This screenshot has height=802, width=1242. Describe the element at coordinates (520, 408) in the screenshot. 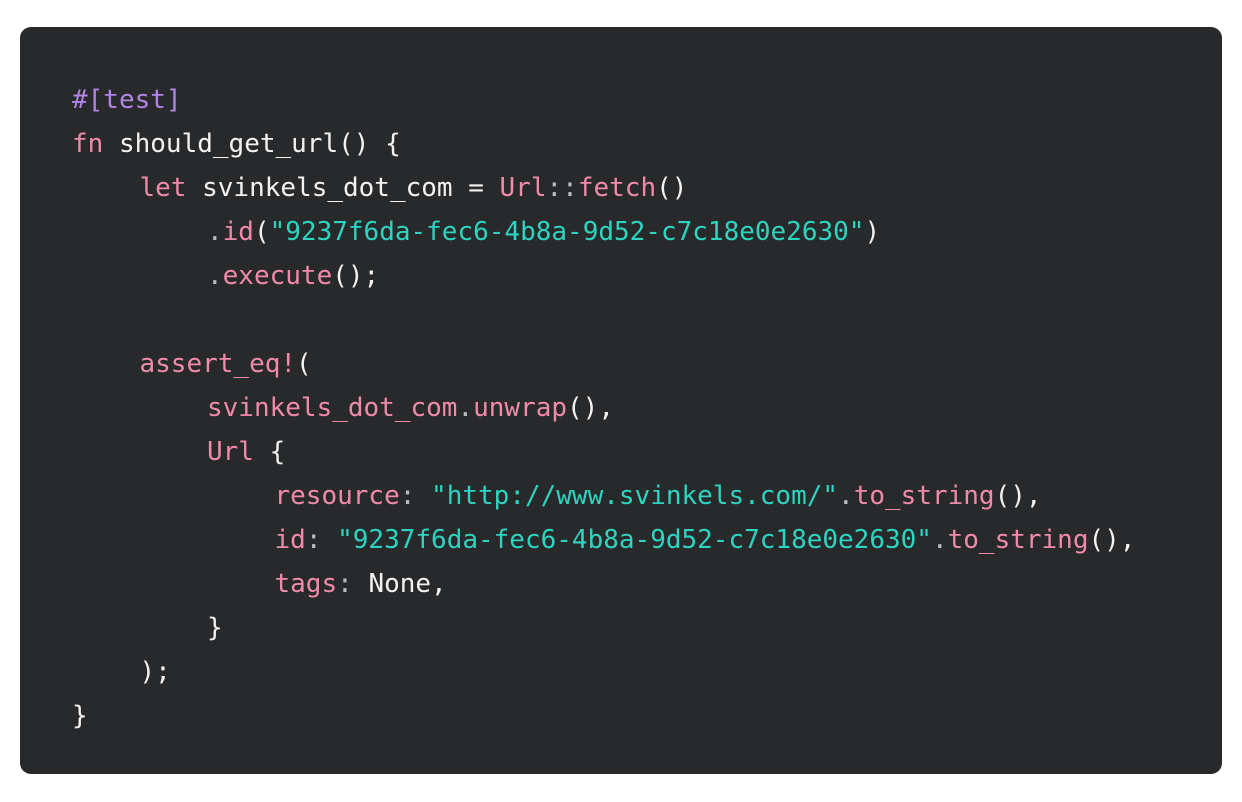

I see `code-token-keyword: unwrap` at that location.